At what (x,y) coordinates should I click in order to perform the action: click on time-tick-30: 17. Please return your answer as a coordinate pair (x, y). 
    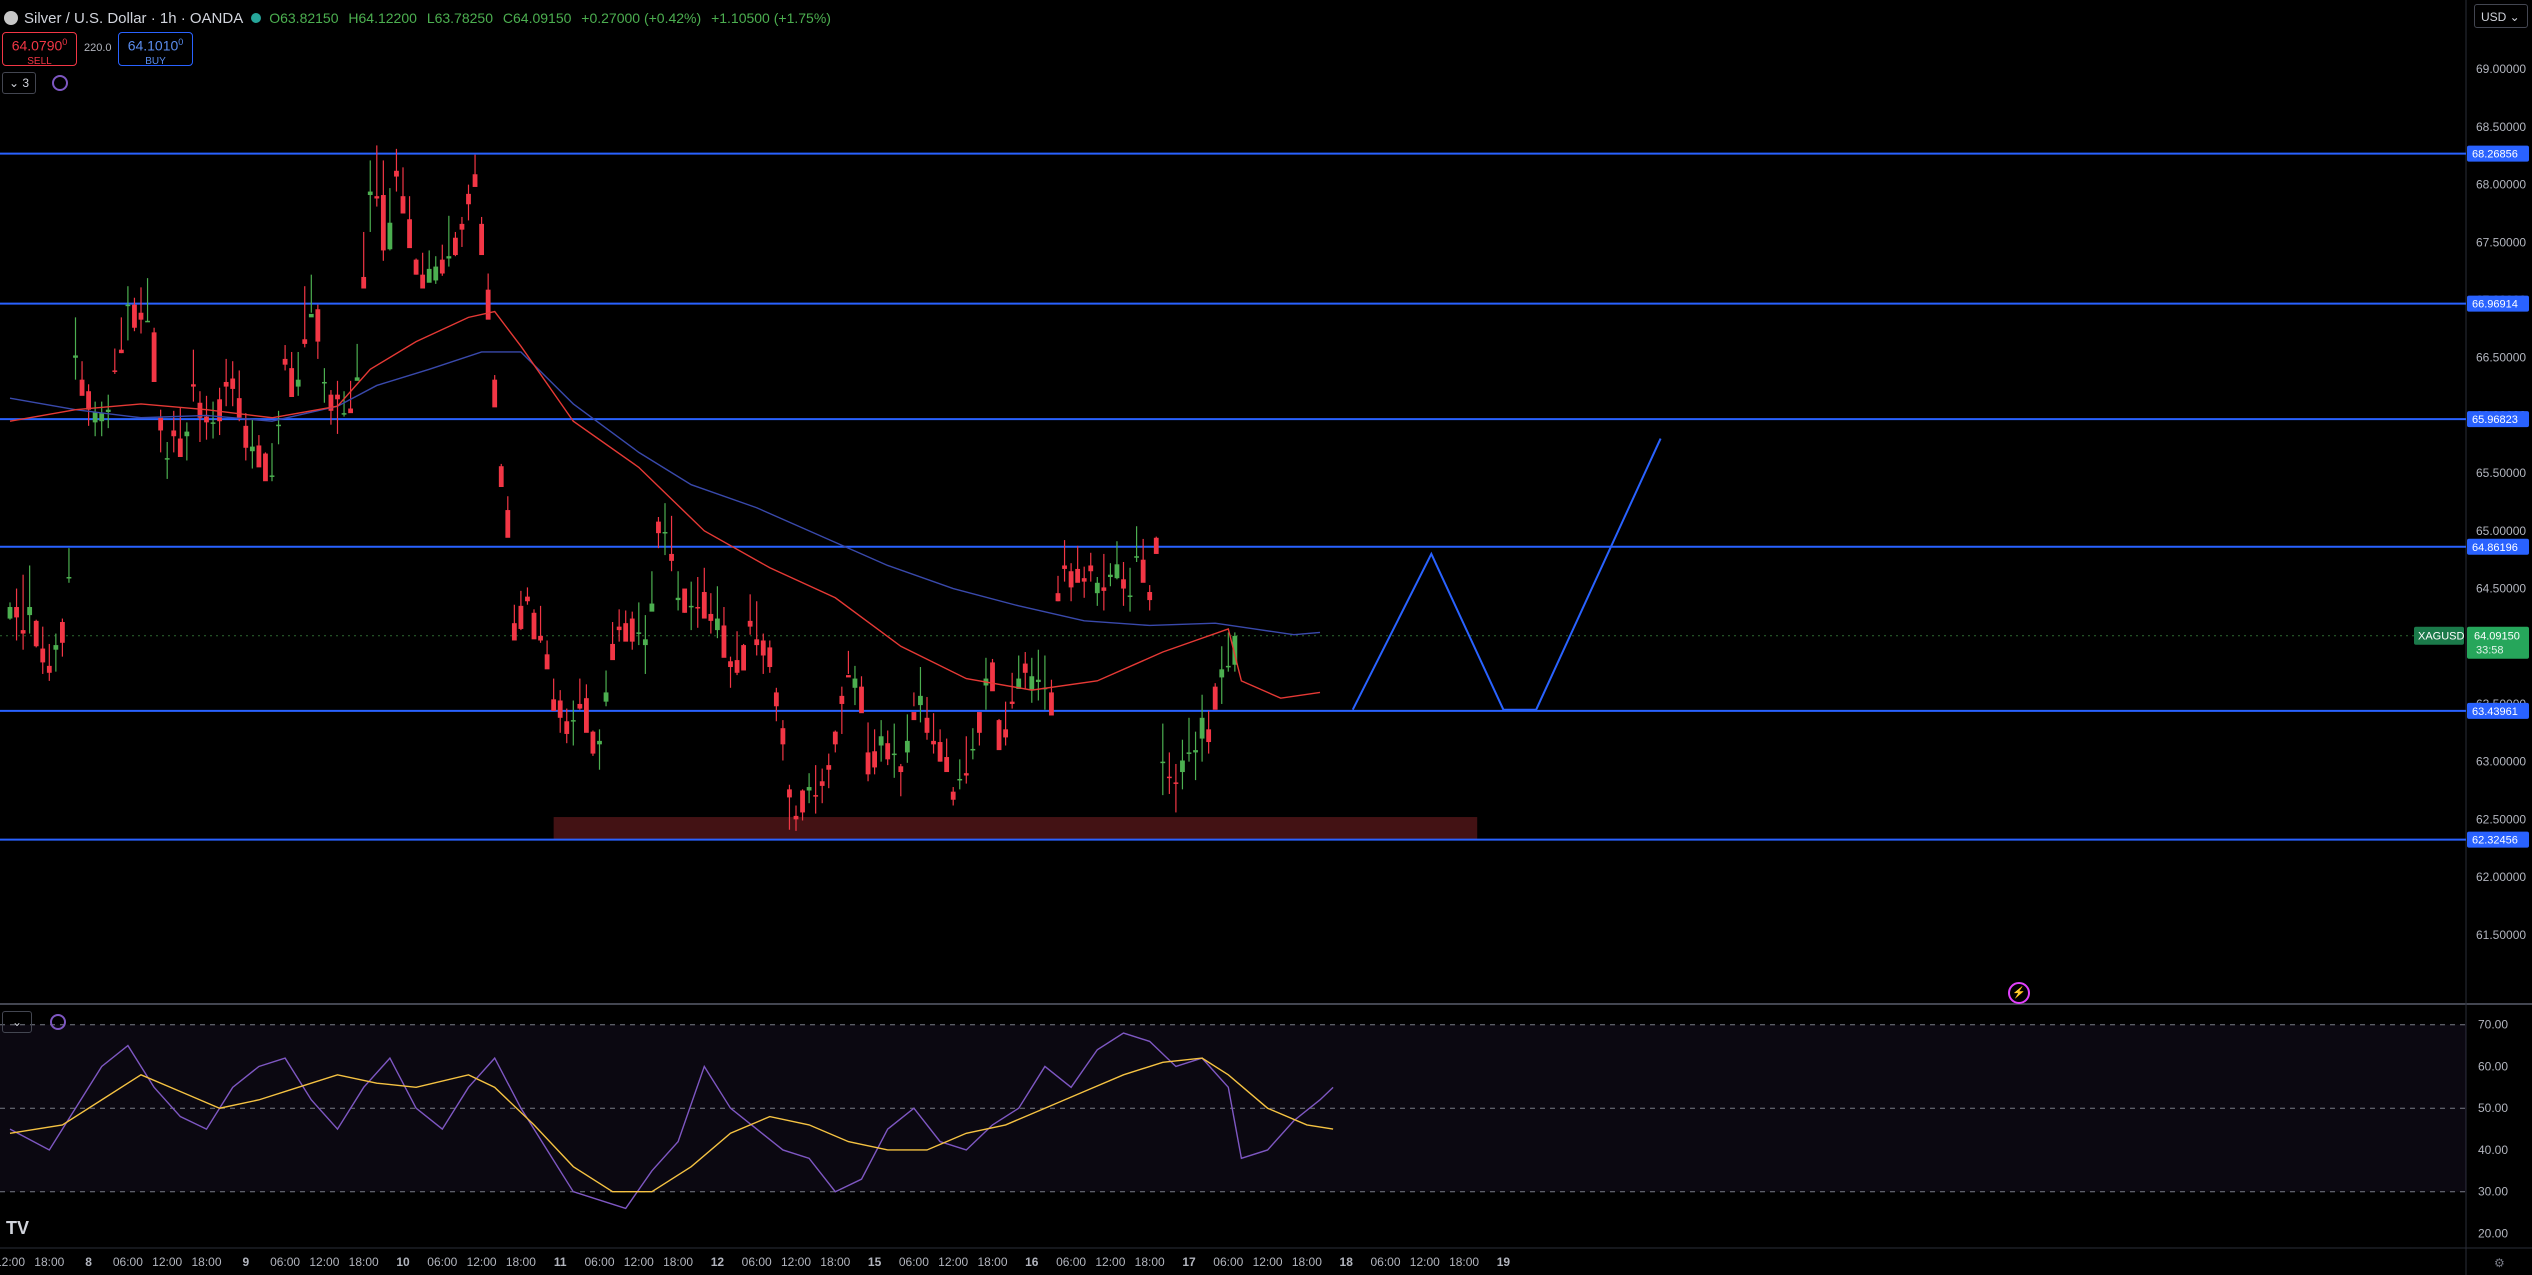
    Looking at the image, I should click on (1189, 1262).